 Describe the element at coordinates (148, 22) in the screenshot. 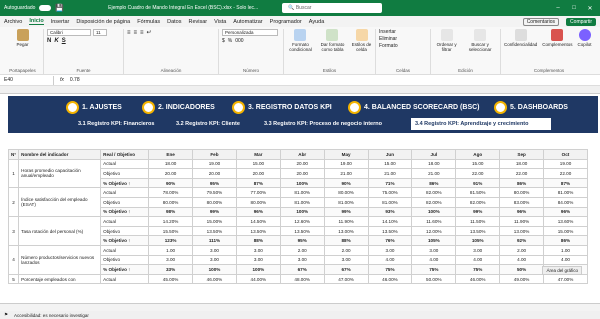

I see `menu-formulas: Fórmulas` at that location.